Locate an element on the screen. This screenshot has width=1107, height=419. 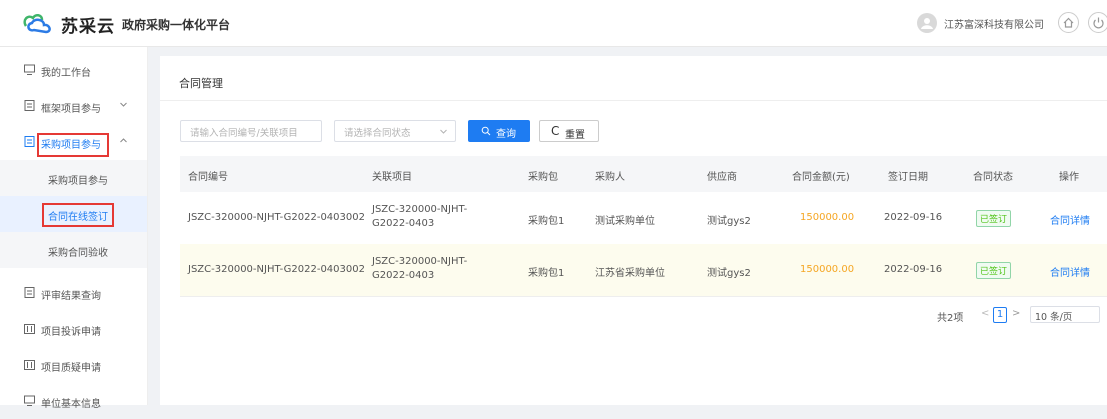
user-avatar-icon is located at coordinates (927, 23).